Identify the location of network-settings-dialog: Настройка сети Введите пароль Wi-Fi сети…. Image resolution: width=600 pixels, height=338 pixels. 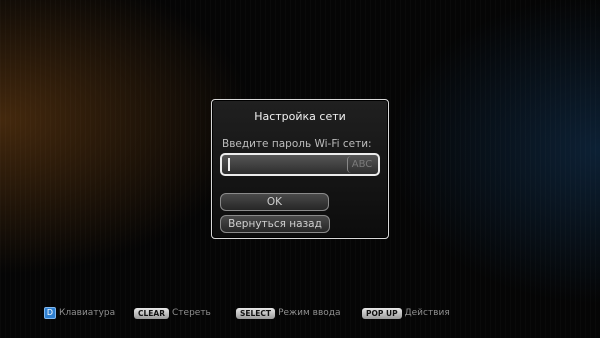
(300, 169).